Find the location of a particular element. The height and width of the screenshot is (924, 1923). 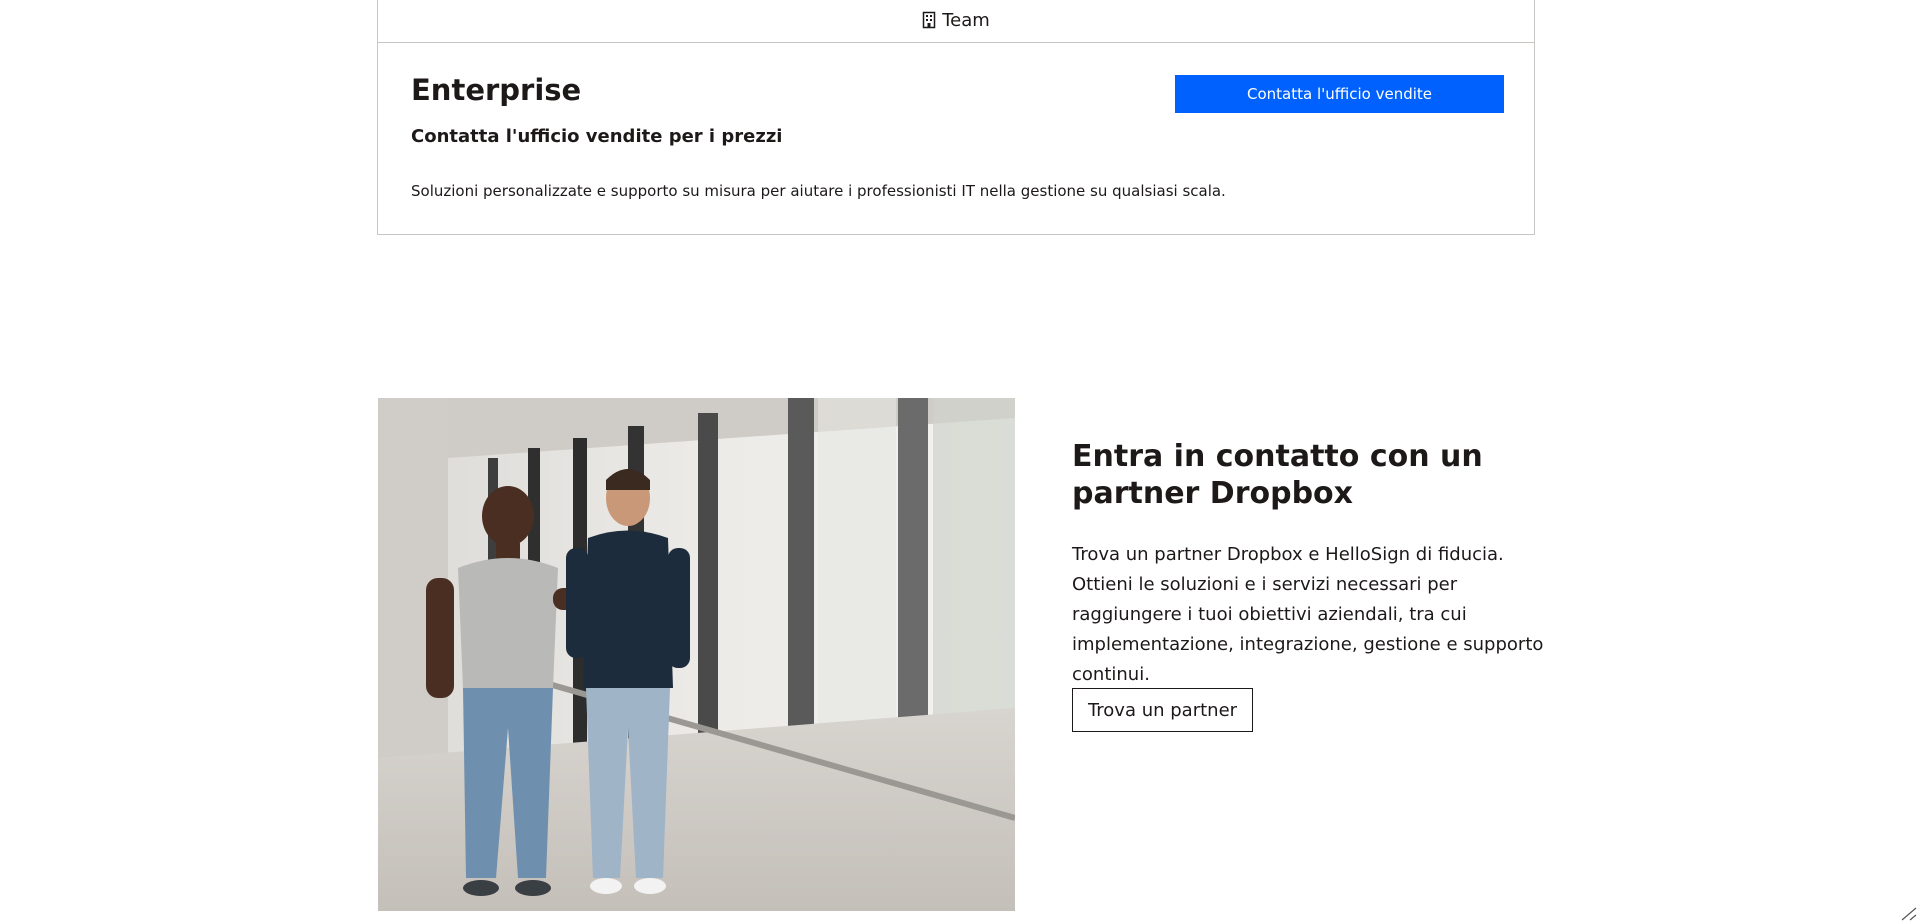

building-icon is located at coordinates (929, 20).